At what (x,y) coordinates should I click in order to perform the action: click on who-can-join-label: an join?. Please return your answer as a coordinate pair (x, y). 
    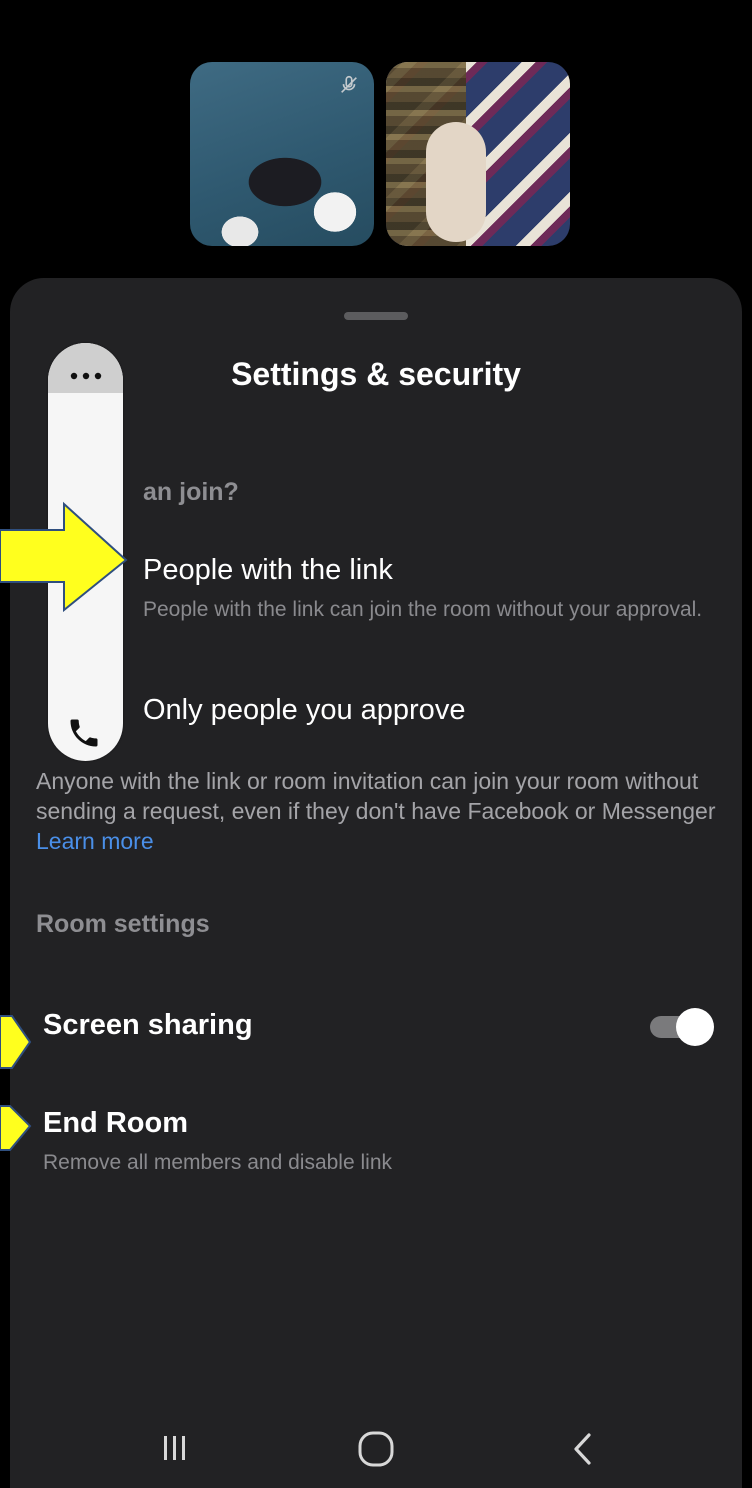
    Looking at the image, I should click on (191, 492).